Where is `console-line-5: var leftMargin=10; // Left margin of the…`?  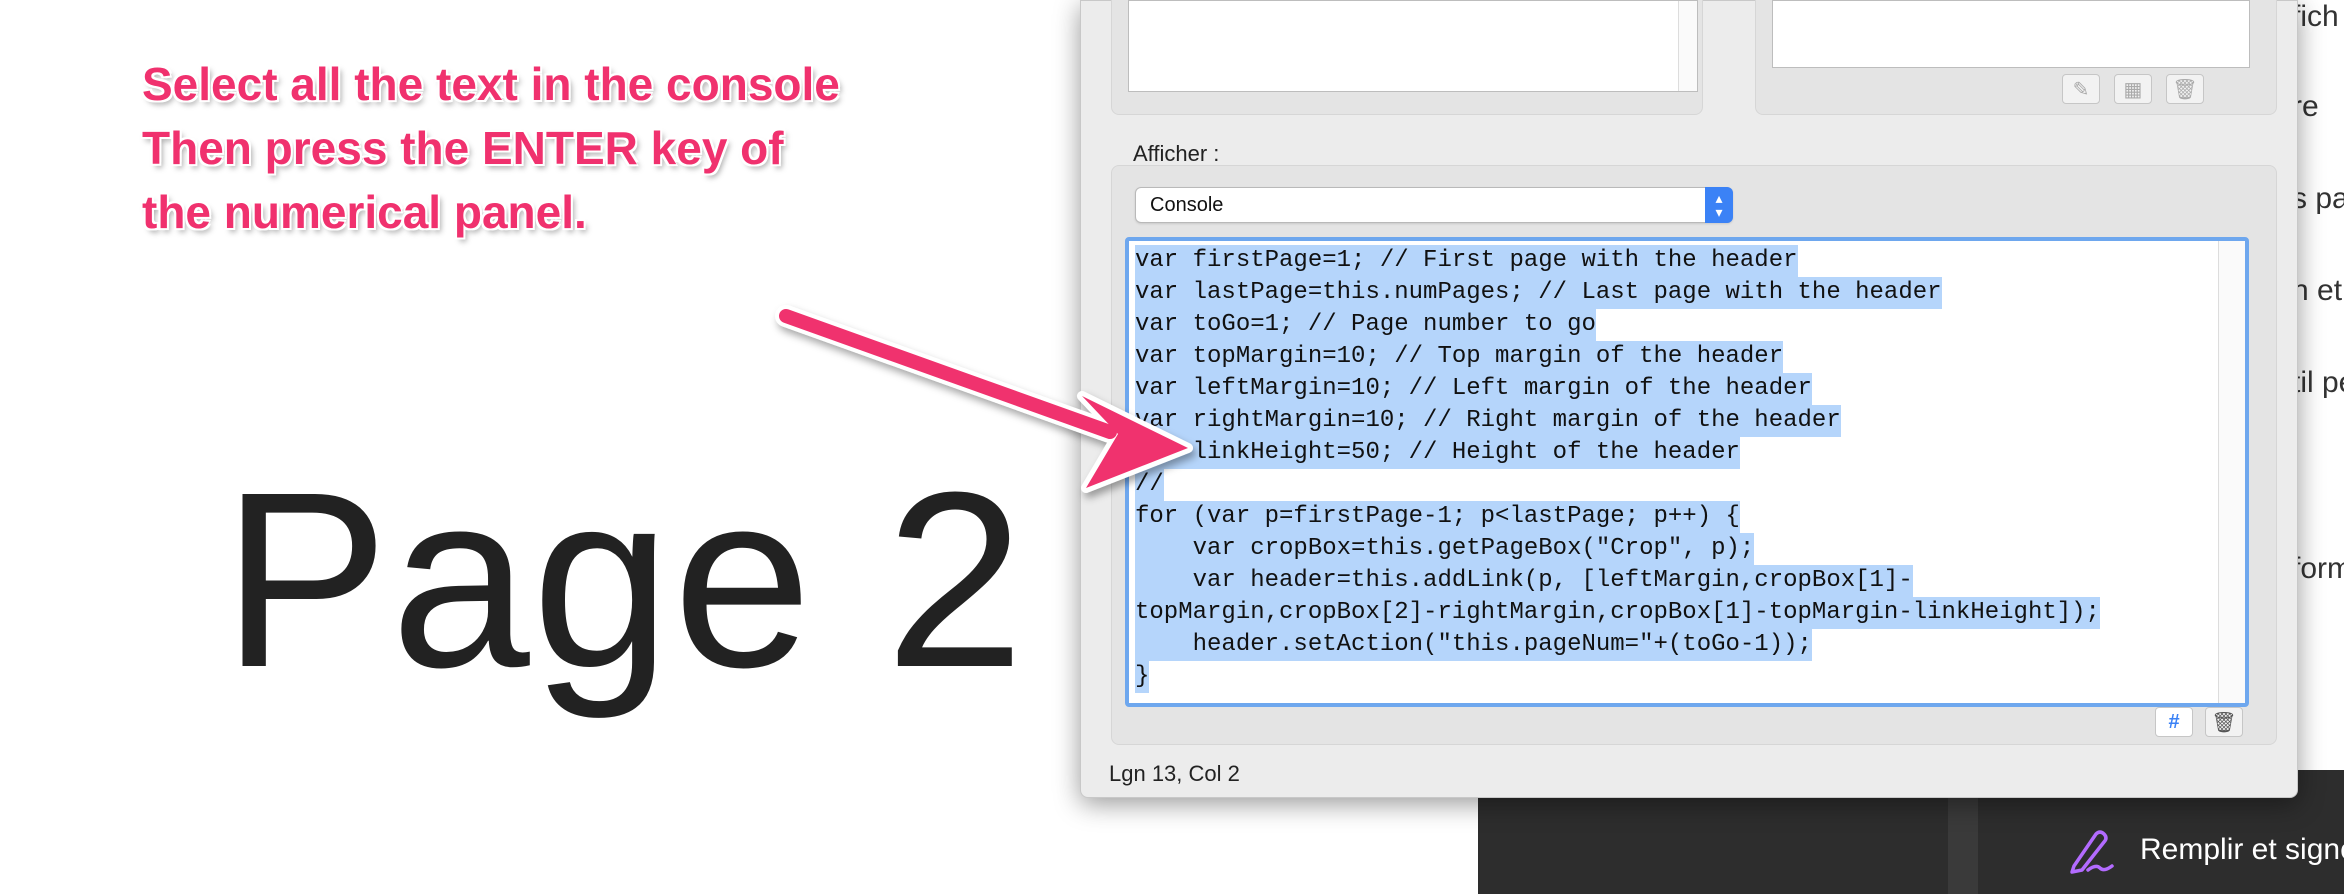 console-line-5: var leftMargin=10; // Left margin of the… is located at coordinates (1473, 389).